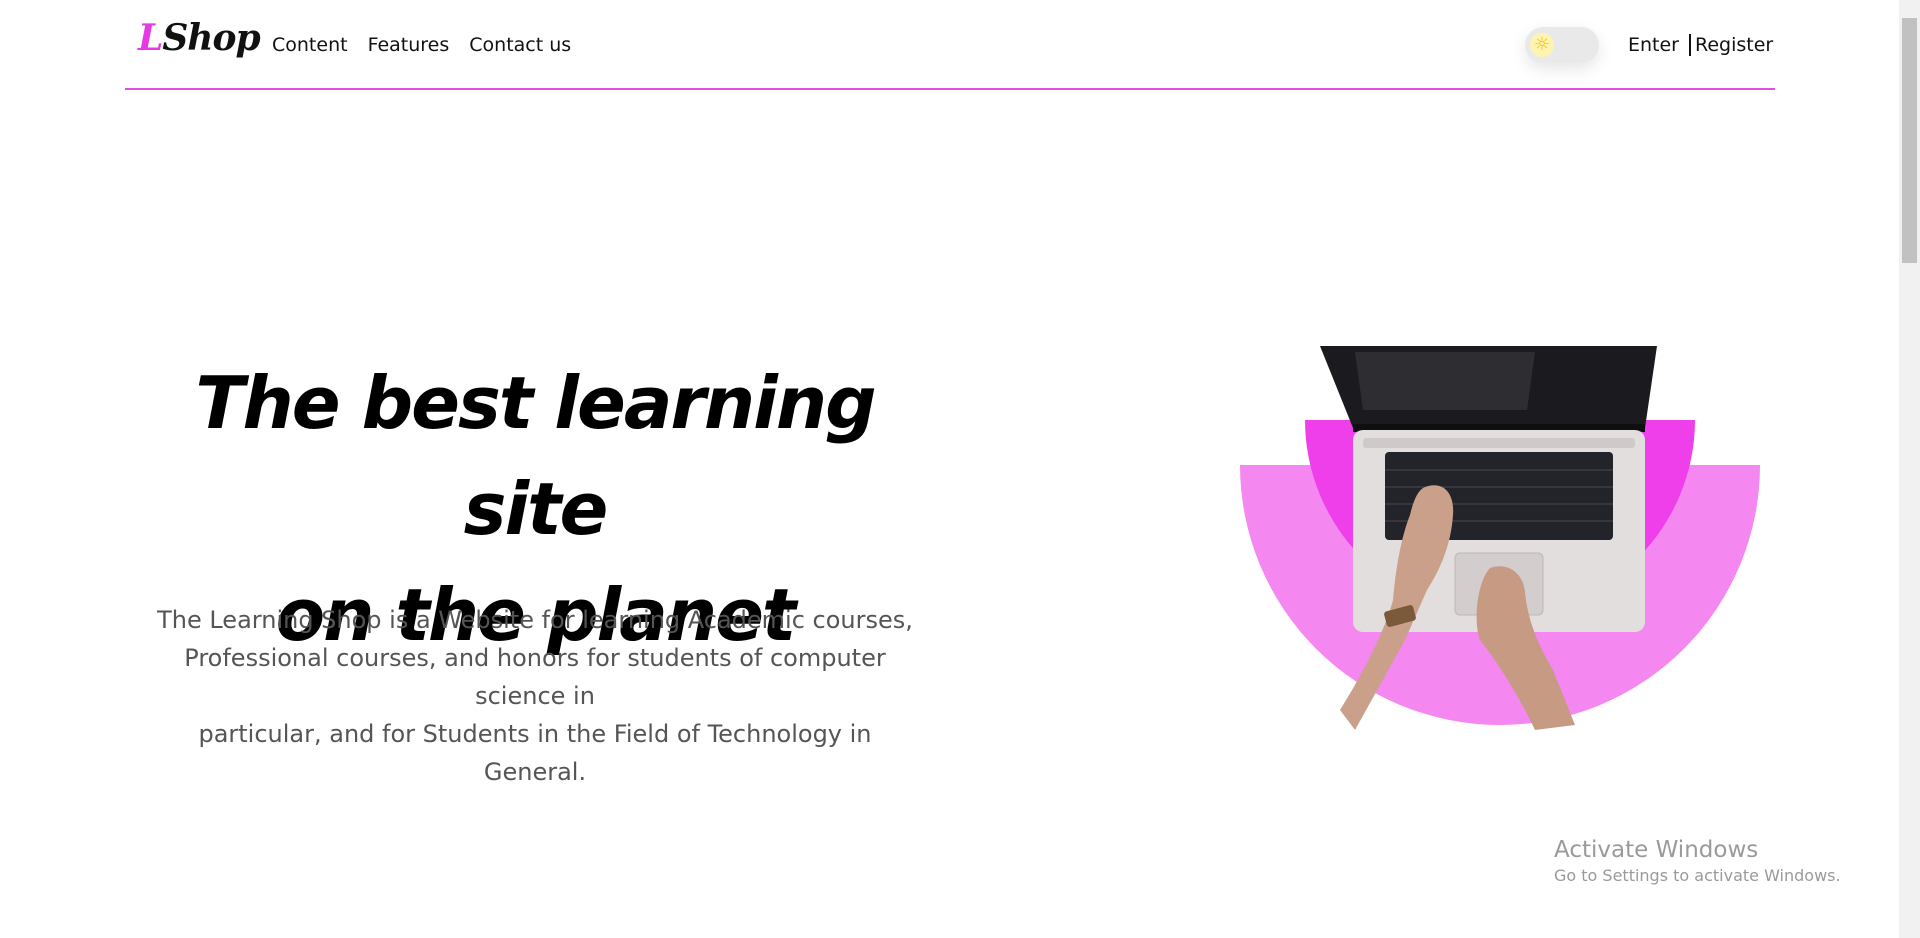 The width and height of the screenshot is (1920, 938). I want to click on site-logo: LShop, so click(199, 38).